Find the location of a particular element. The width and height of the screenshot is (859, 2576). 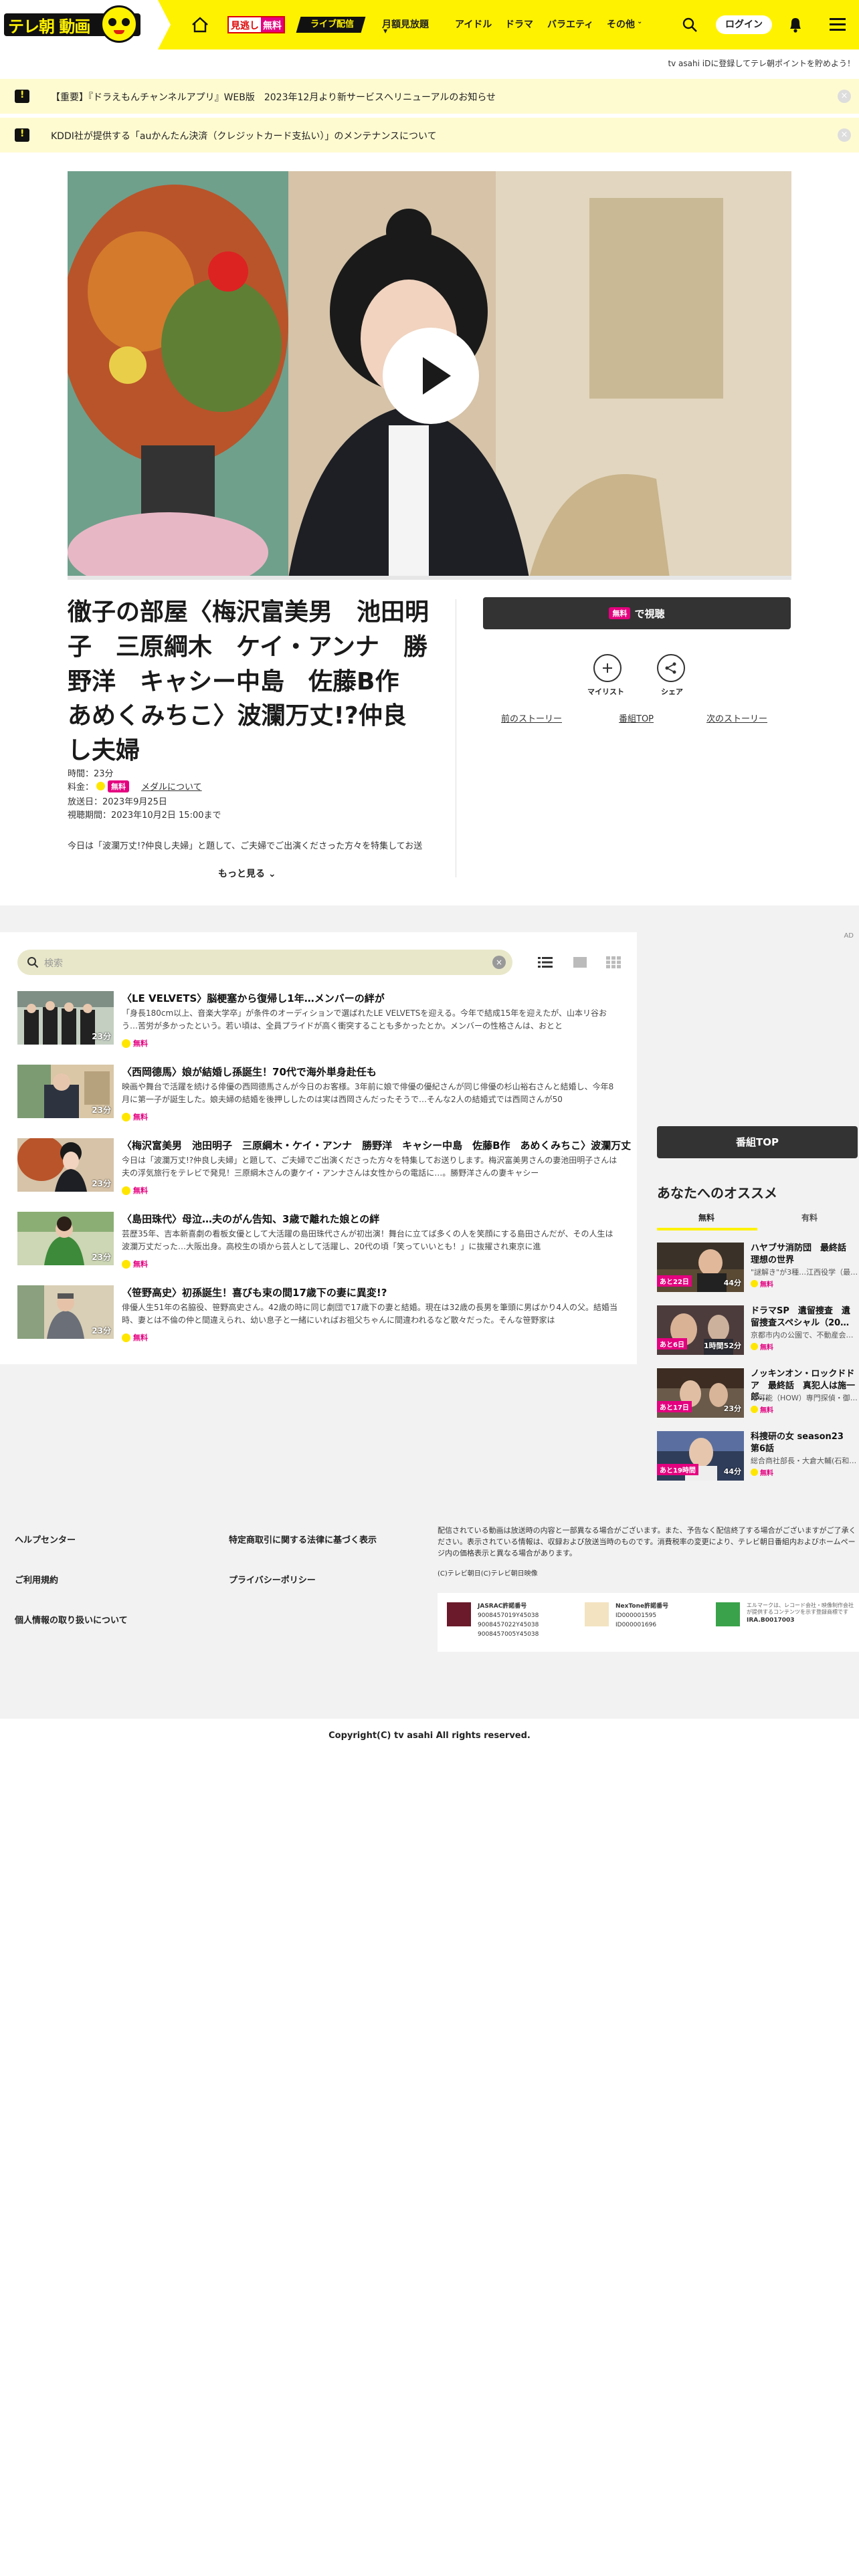

episode-title: 〈西岡德馬〉娘が結婚し孫誕生！70代で海外単身赴任も is located at coordinates (250, 1072).